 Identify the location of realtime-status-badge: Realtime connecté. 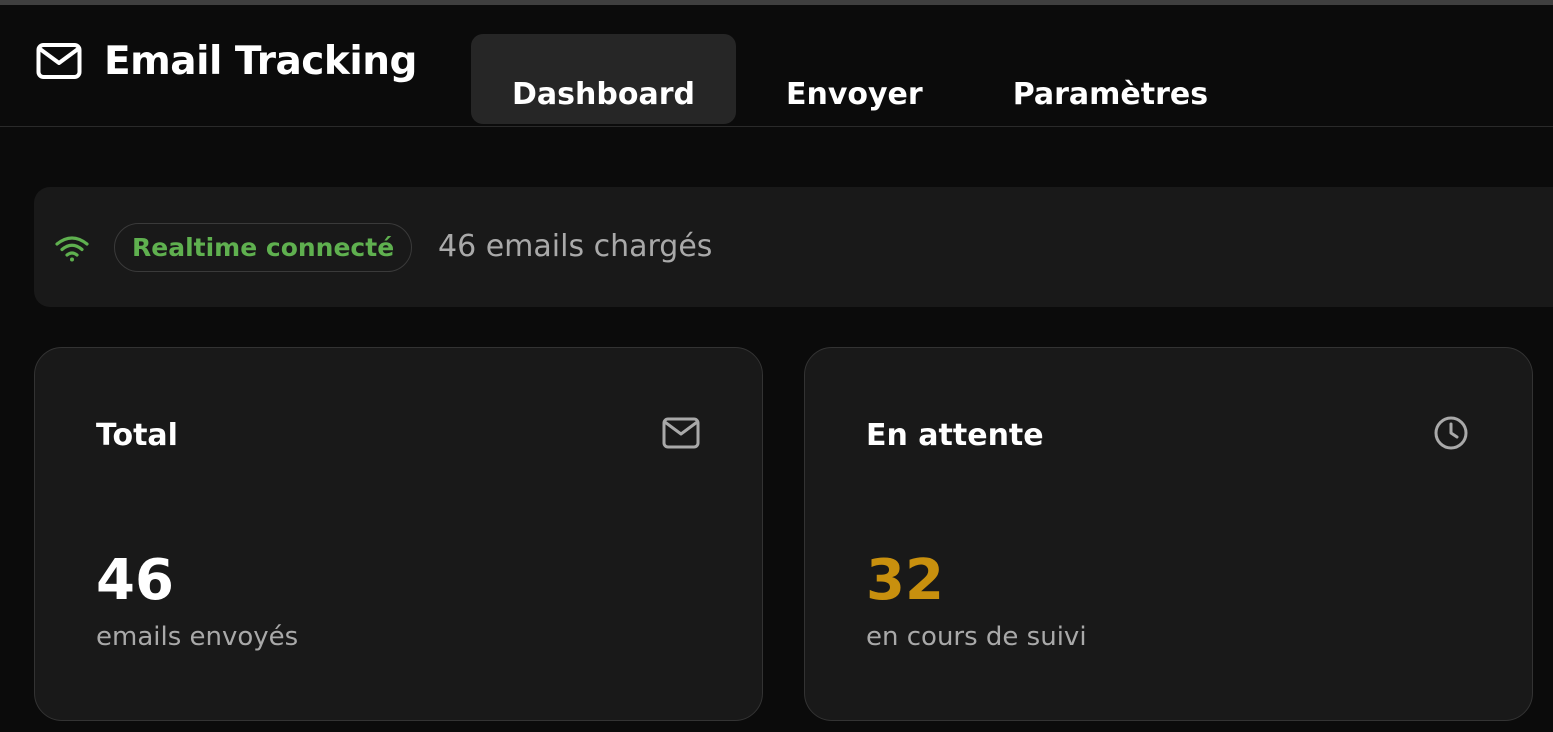
(263, 247).